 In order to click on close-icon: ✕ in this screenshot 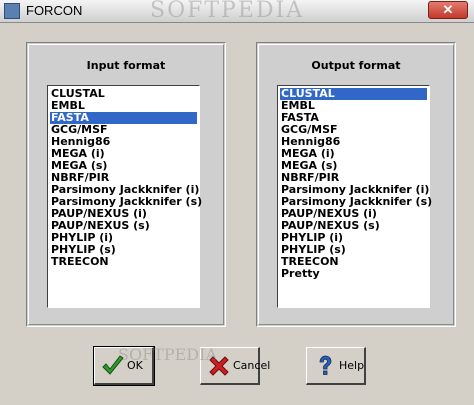, I will do `click(448, 9)`.